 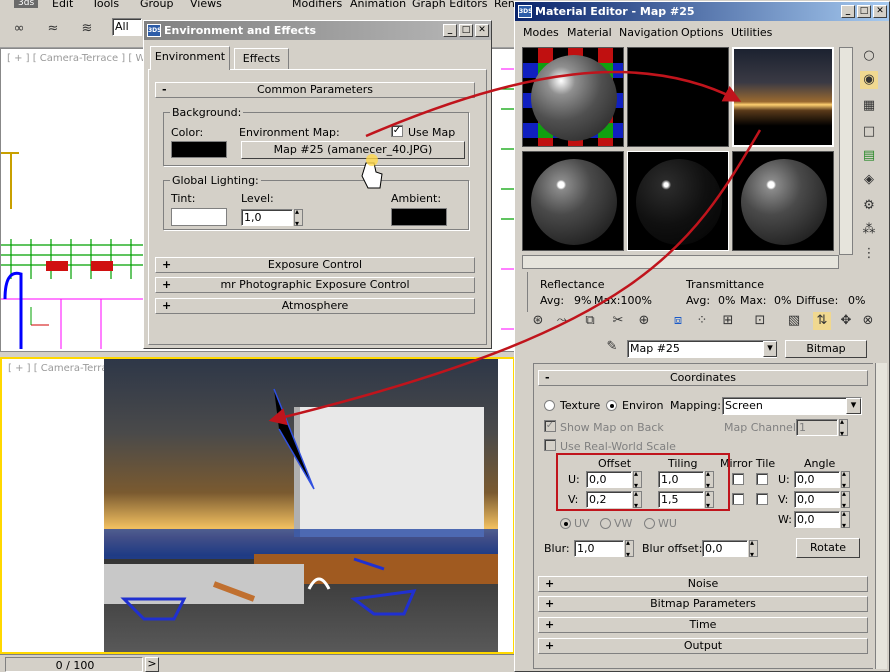 I want to click on menu-rendering: Ren, so click(x=504, y=5).